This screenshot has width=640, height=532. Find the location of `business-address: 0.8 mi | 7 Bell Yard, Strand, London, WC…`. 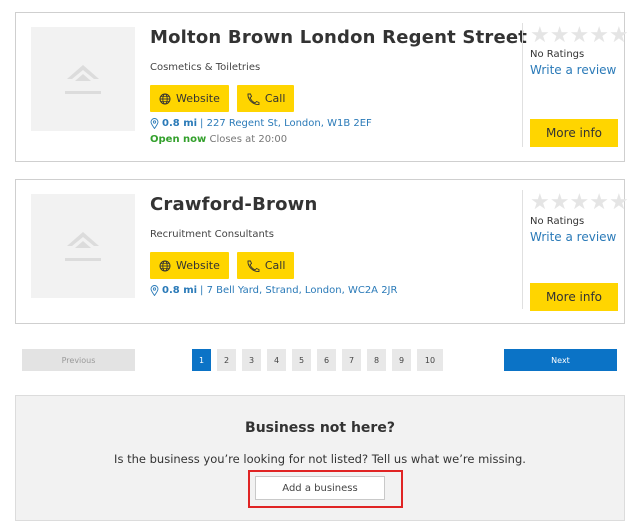

business-address: 0.8 mi | 7 Bell Yard, Strand, London, WC… is located at coordinates (273, 290).